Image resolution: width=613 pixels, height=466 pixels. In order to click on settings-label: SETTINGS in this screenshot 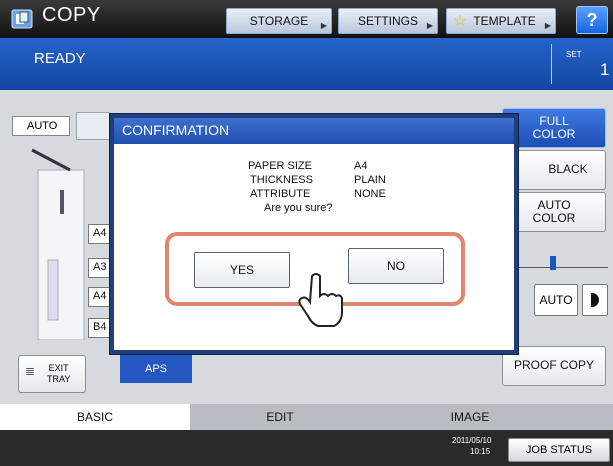, I will do `click(387, 21)`.